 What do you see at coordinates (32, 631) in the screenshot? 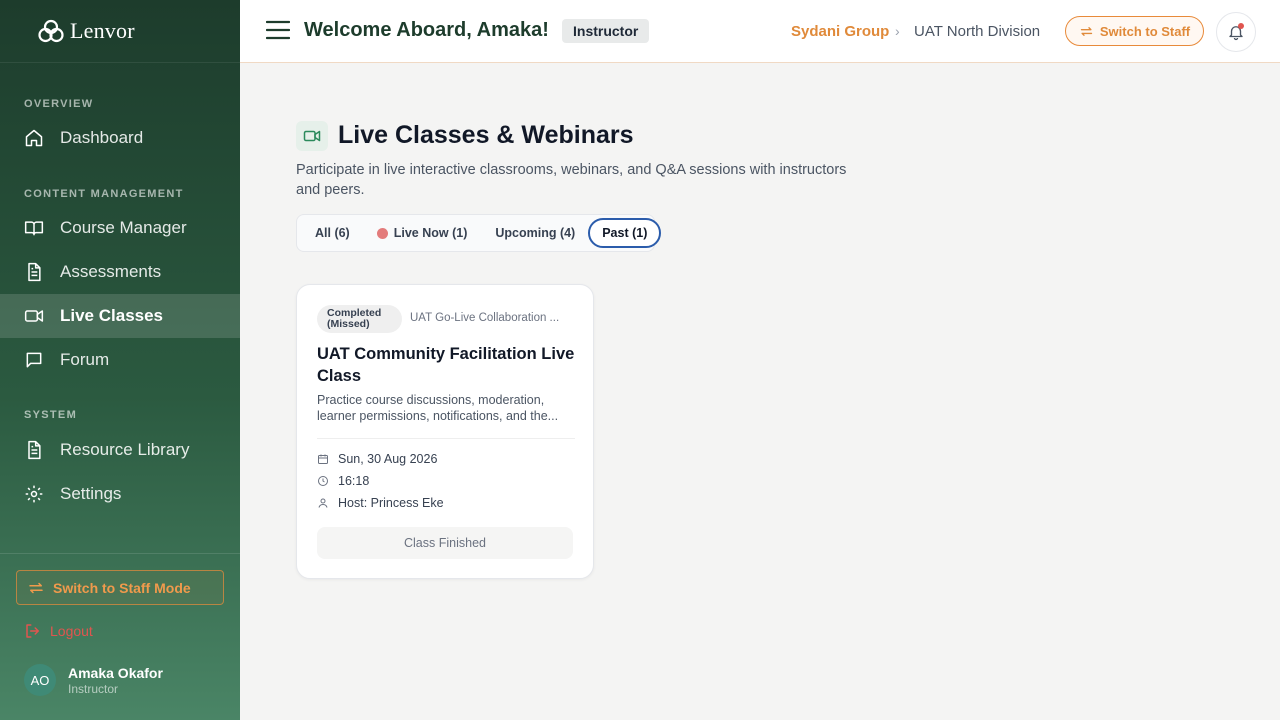
I see `logout-icon` at bounding box center [32, 631].